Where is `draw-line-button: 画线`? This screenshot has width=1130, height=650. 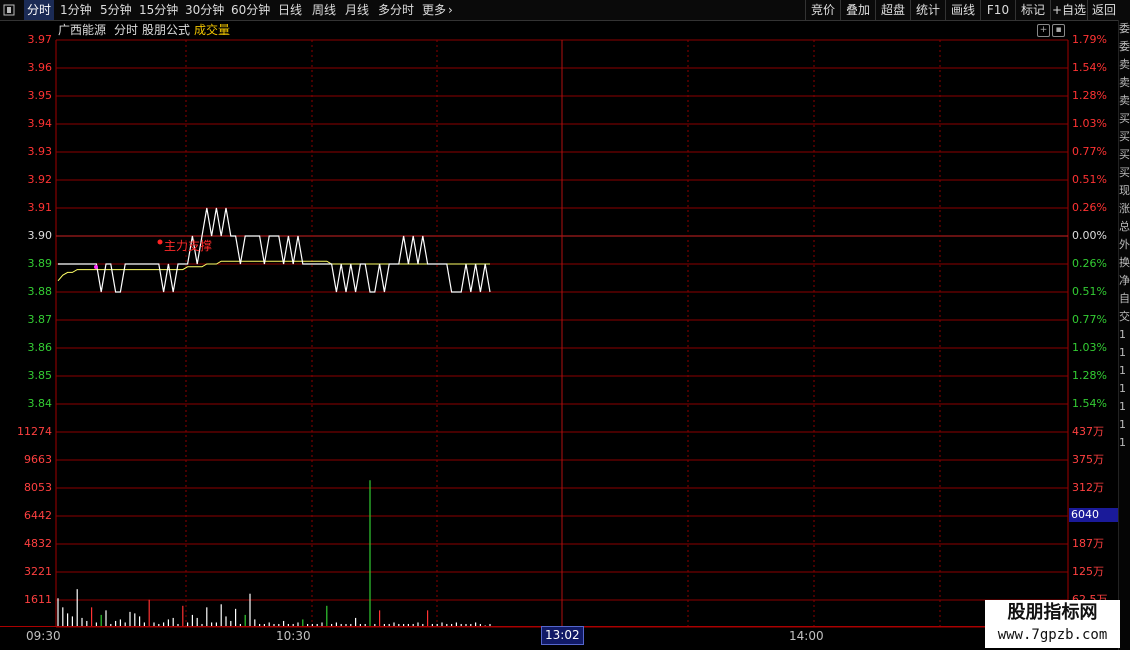
draw-line-button: 画线 is located at coordinates (962, 10).